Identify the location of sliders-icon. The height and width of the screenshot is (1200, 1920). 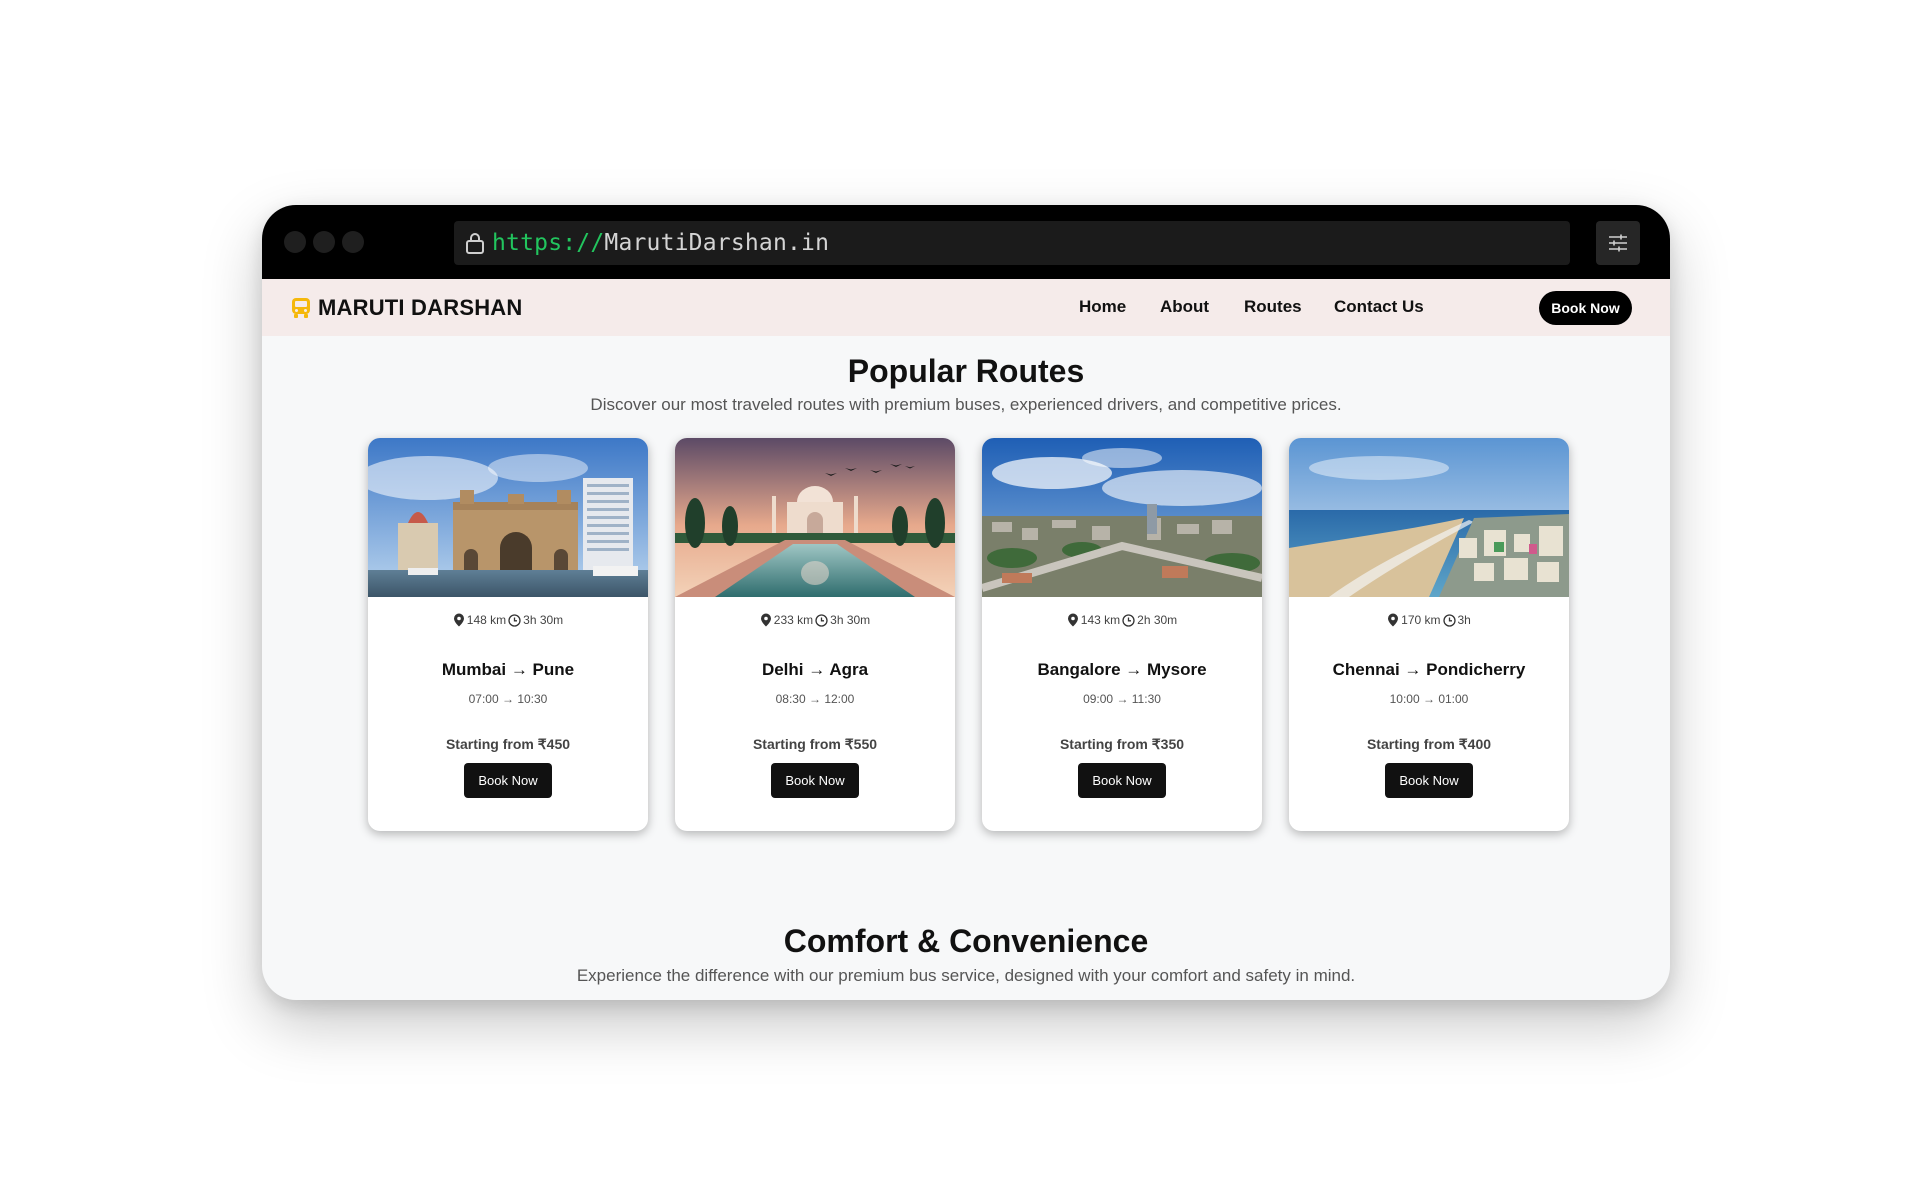
(1618, 243).